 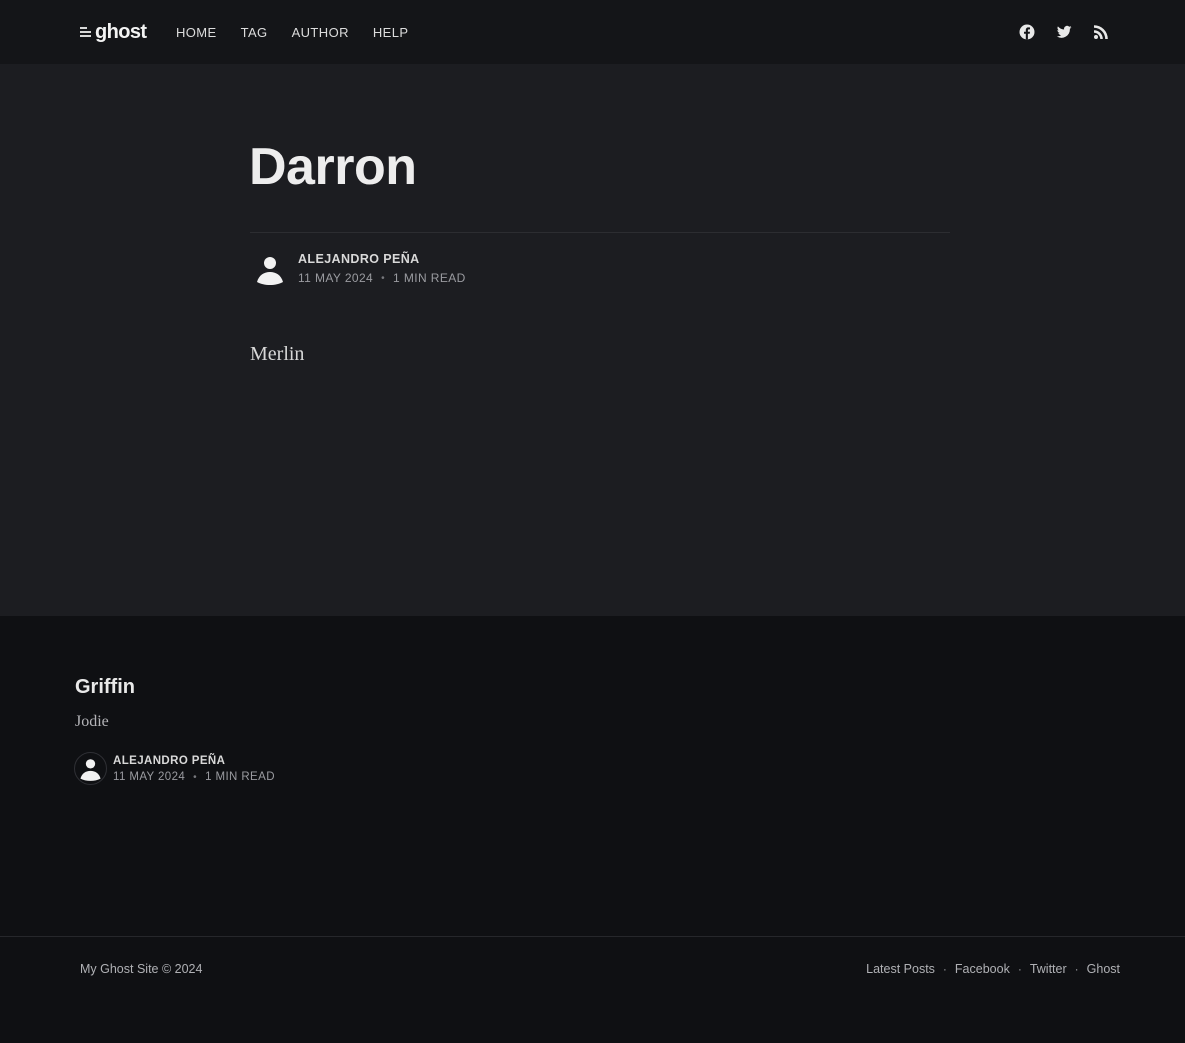 What do you see at coordinates (196, 32) in the screenshot?
I see `nav-home: HOME` at bounding box center [196, 32].